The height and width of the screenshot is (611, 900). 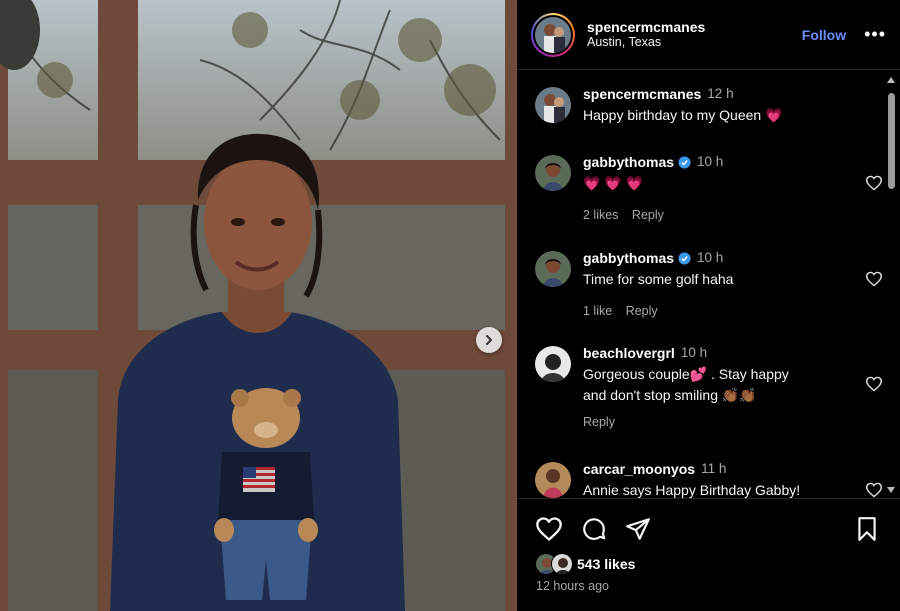 I want to click on comment-username: carcar_moonyos, so click(x=639, y=469).